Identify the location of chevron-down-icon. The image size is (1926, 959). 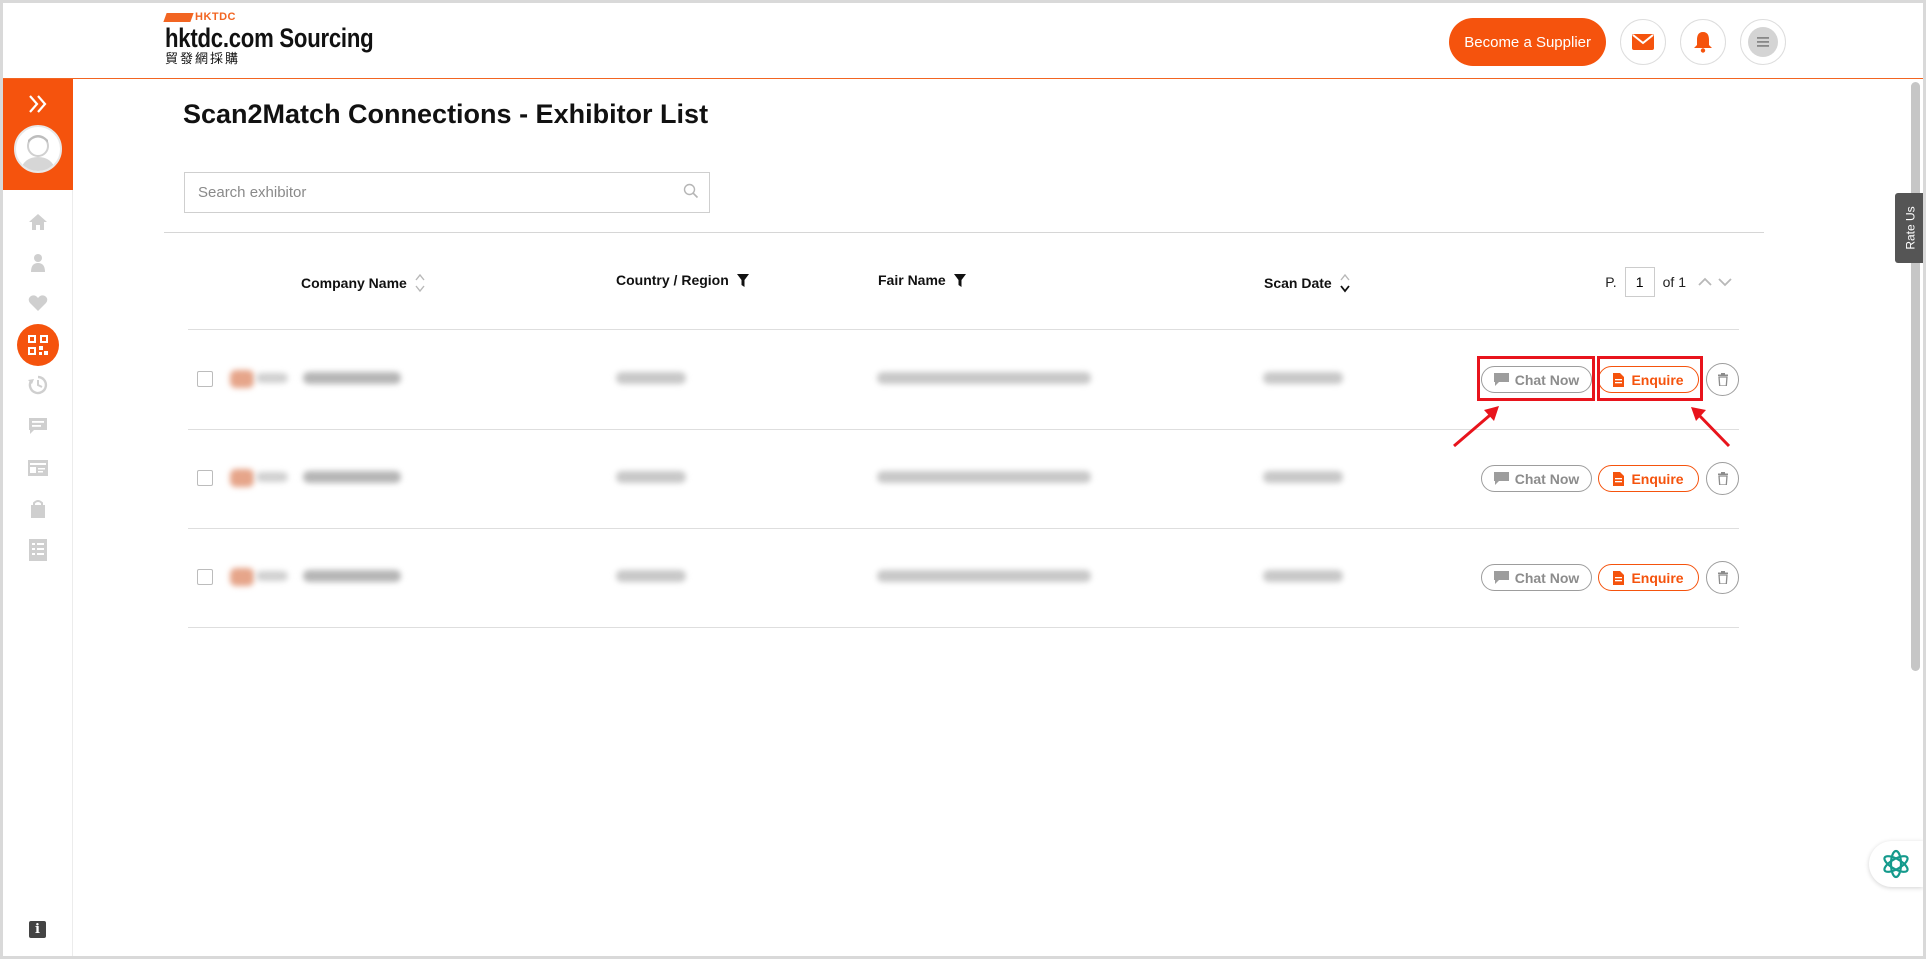
(1725, 282).